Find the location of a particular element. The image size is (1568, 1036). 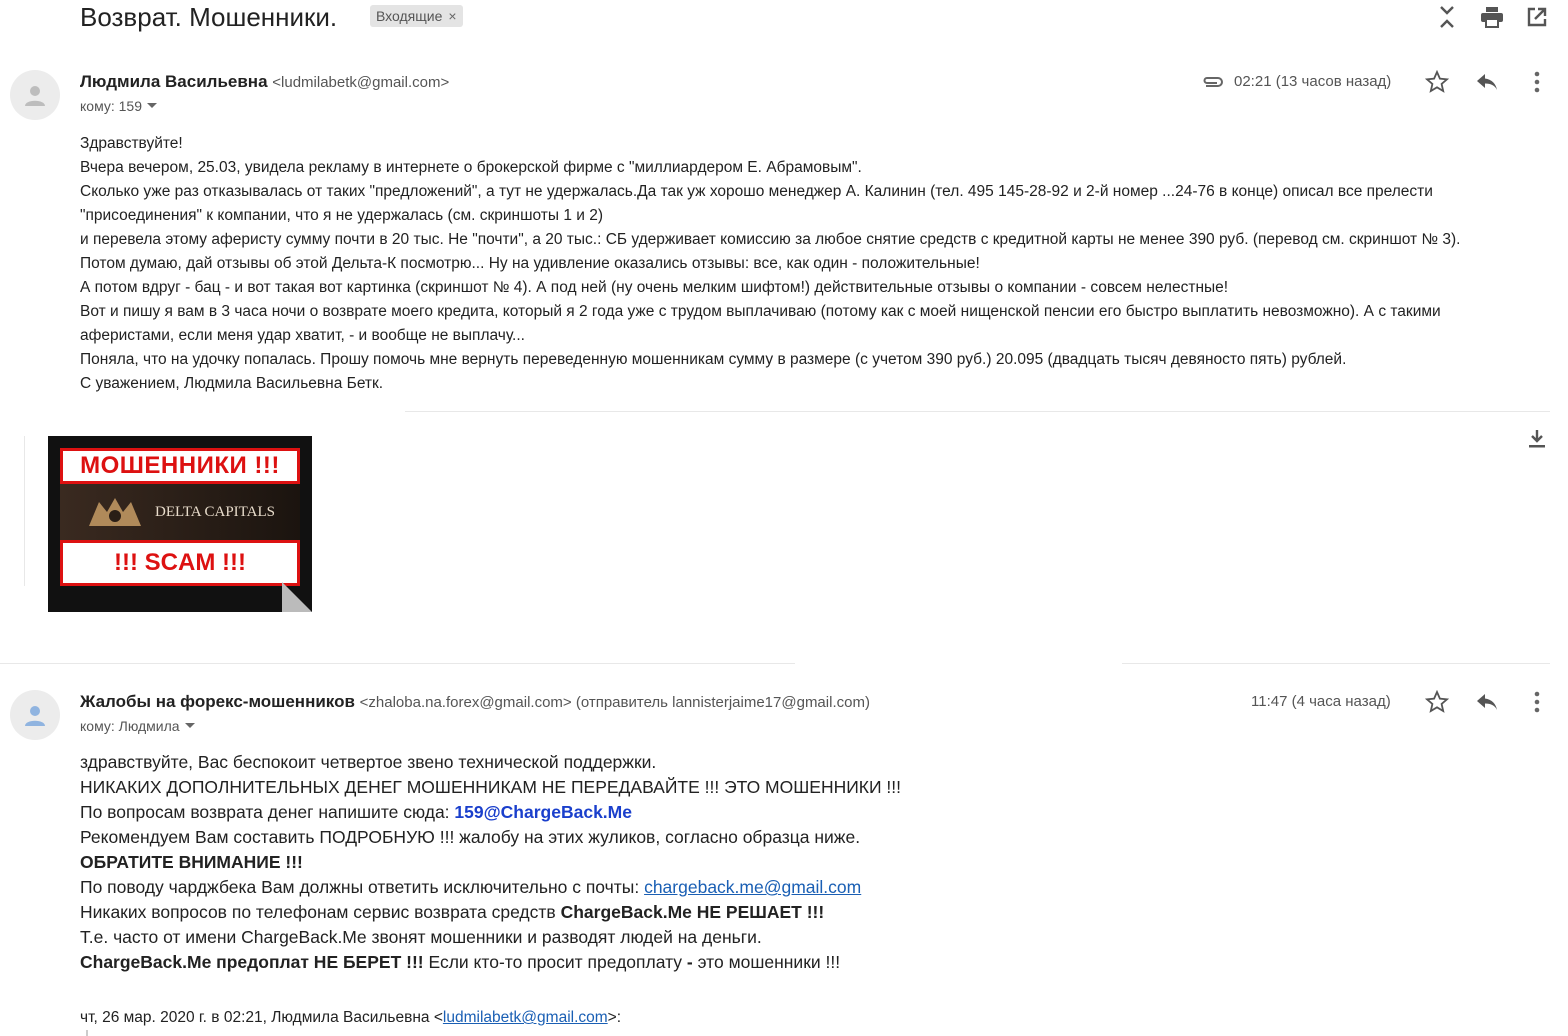

body-line: ОБРАТИТЕ ВНИМАНИЕ !!! is located at coordinates (191, 862).